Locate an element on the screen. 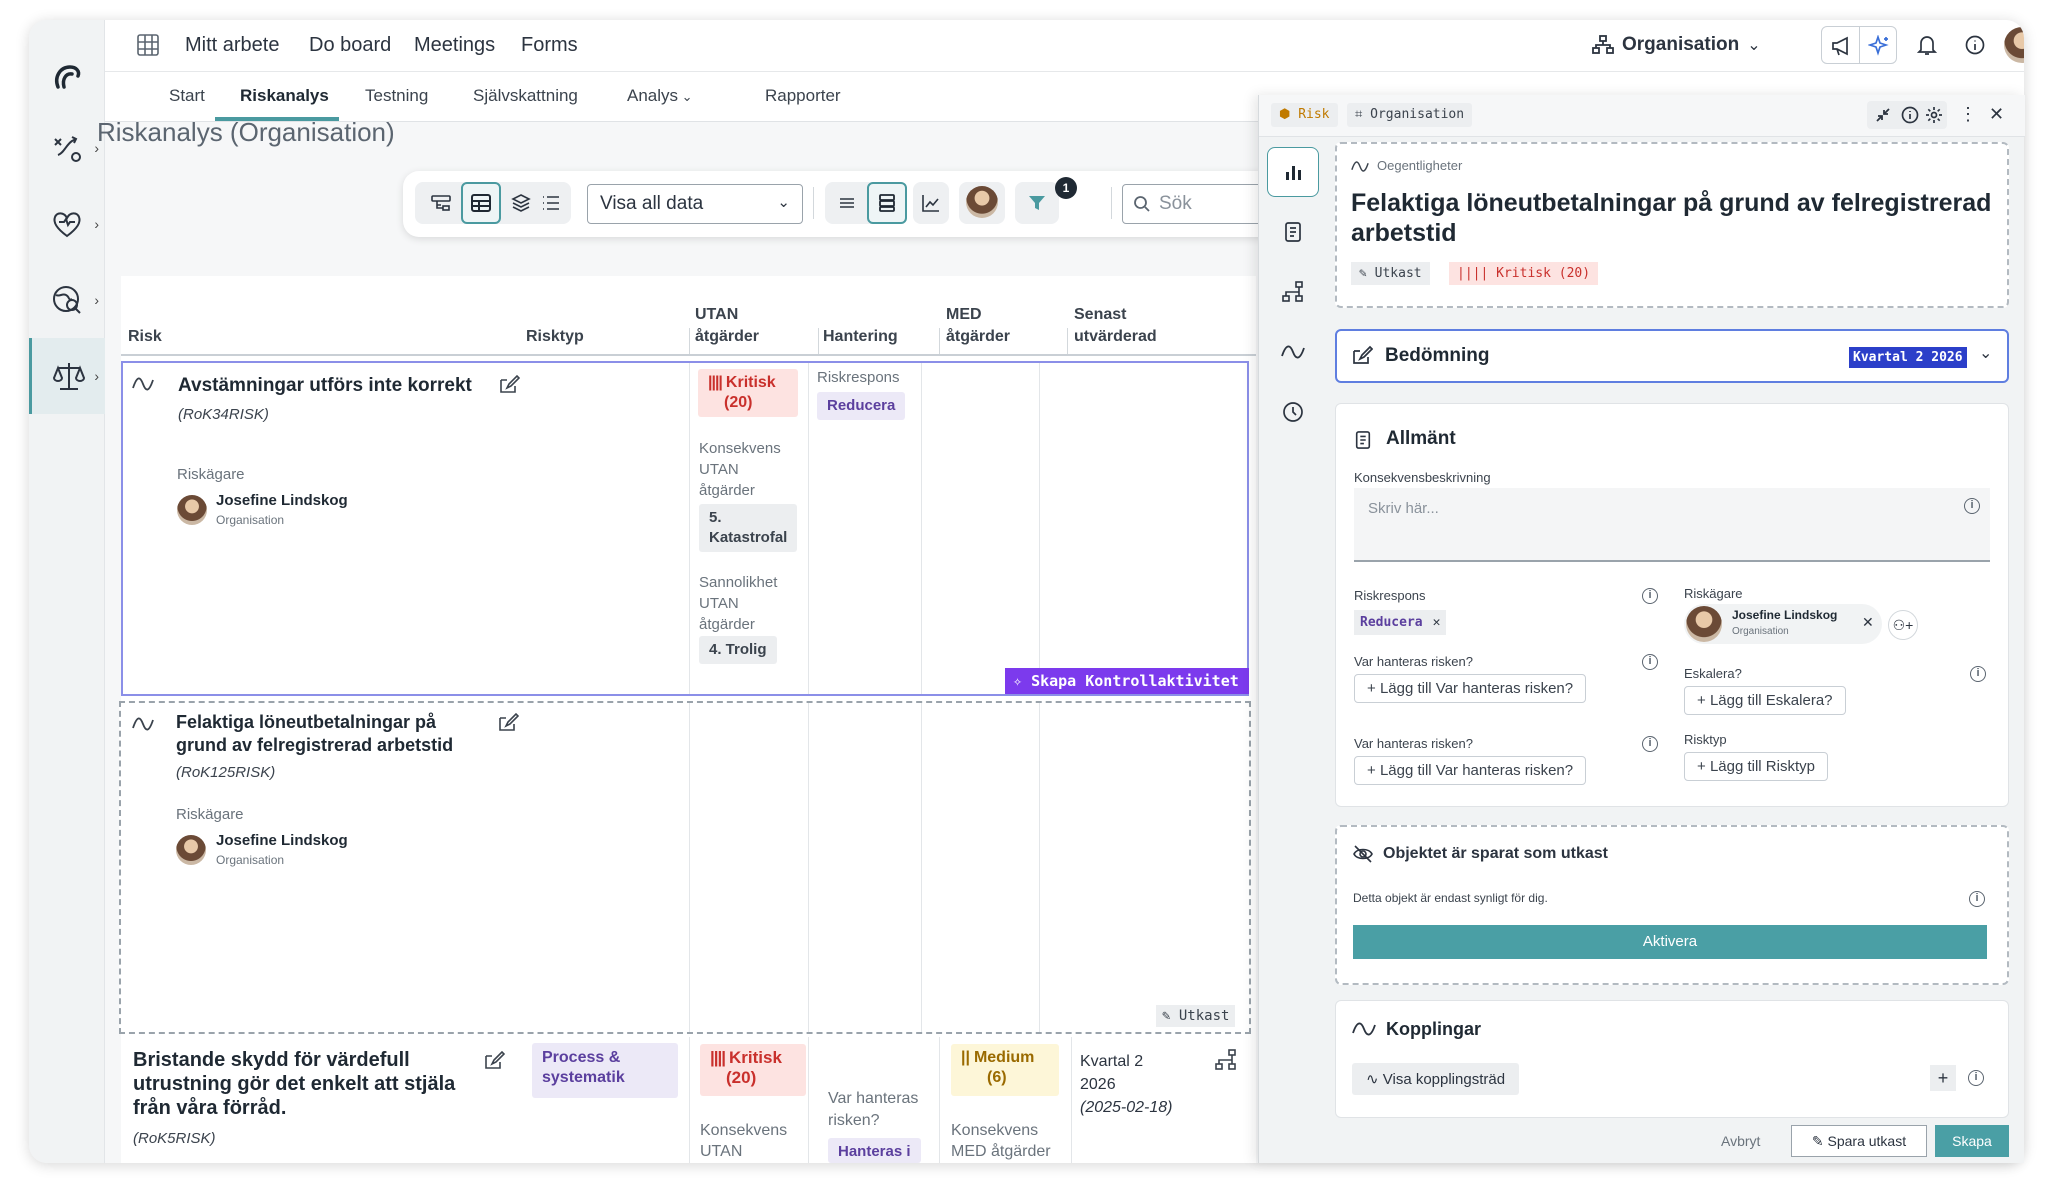  filter-icon is located at coordinates (1037, 203).